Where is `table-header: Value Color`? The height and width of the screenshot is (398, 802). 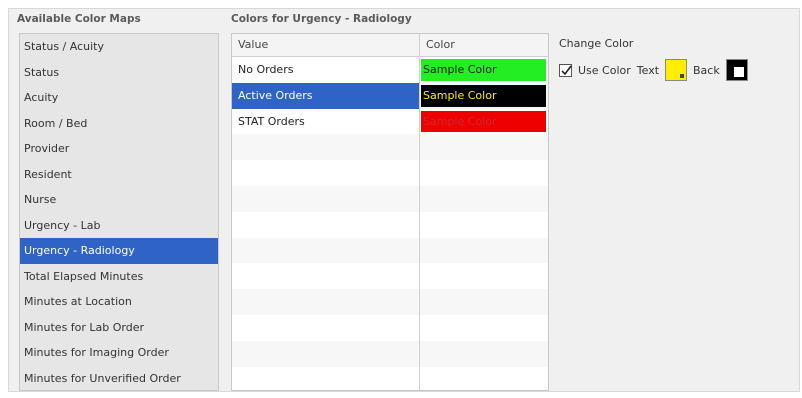
table-header: Value Color is located at coordinates (390, 45).